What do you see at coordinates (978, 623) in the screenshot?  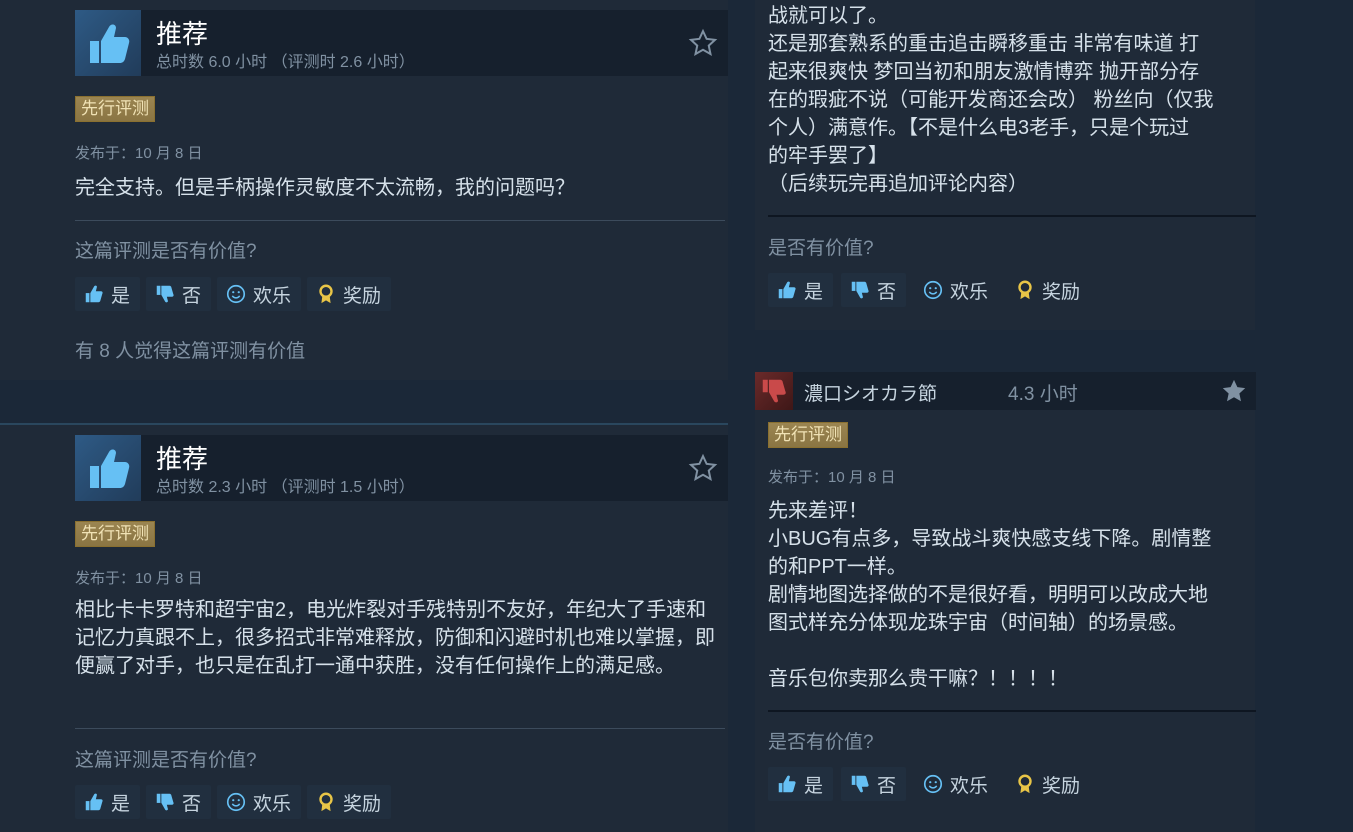 I see `content-line: 图式样充分体现龙珠宇宙（时间轴）的场景感。` at bounding box center [978, 623].